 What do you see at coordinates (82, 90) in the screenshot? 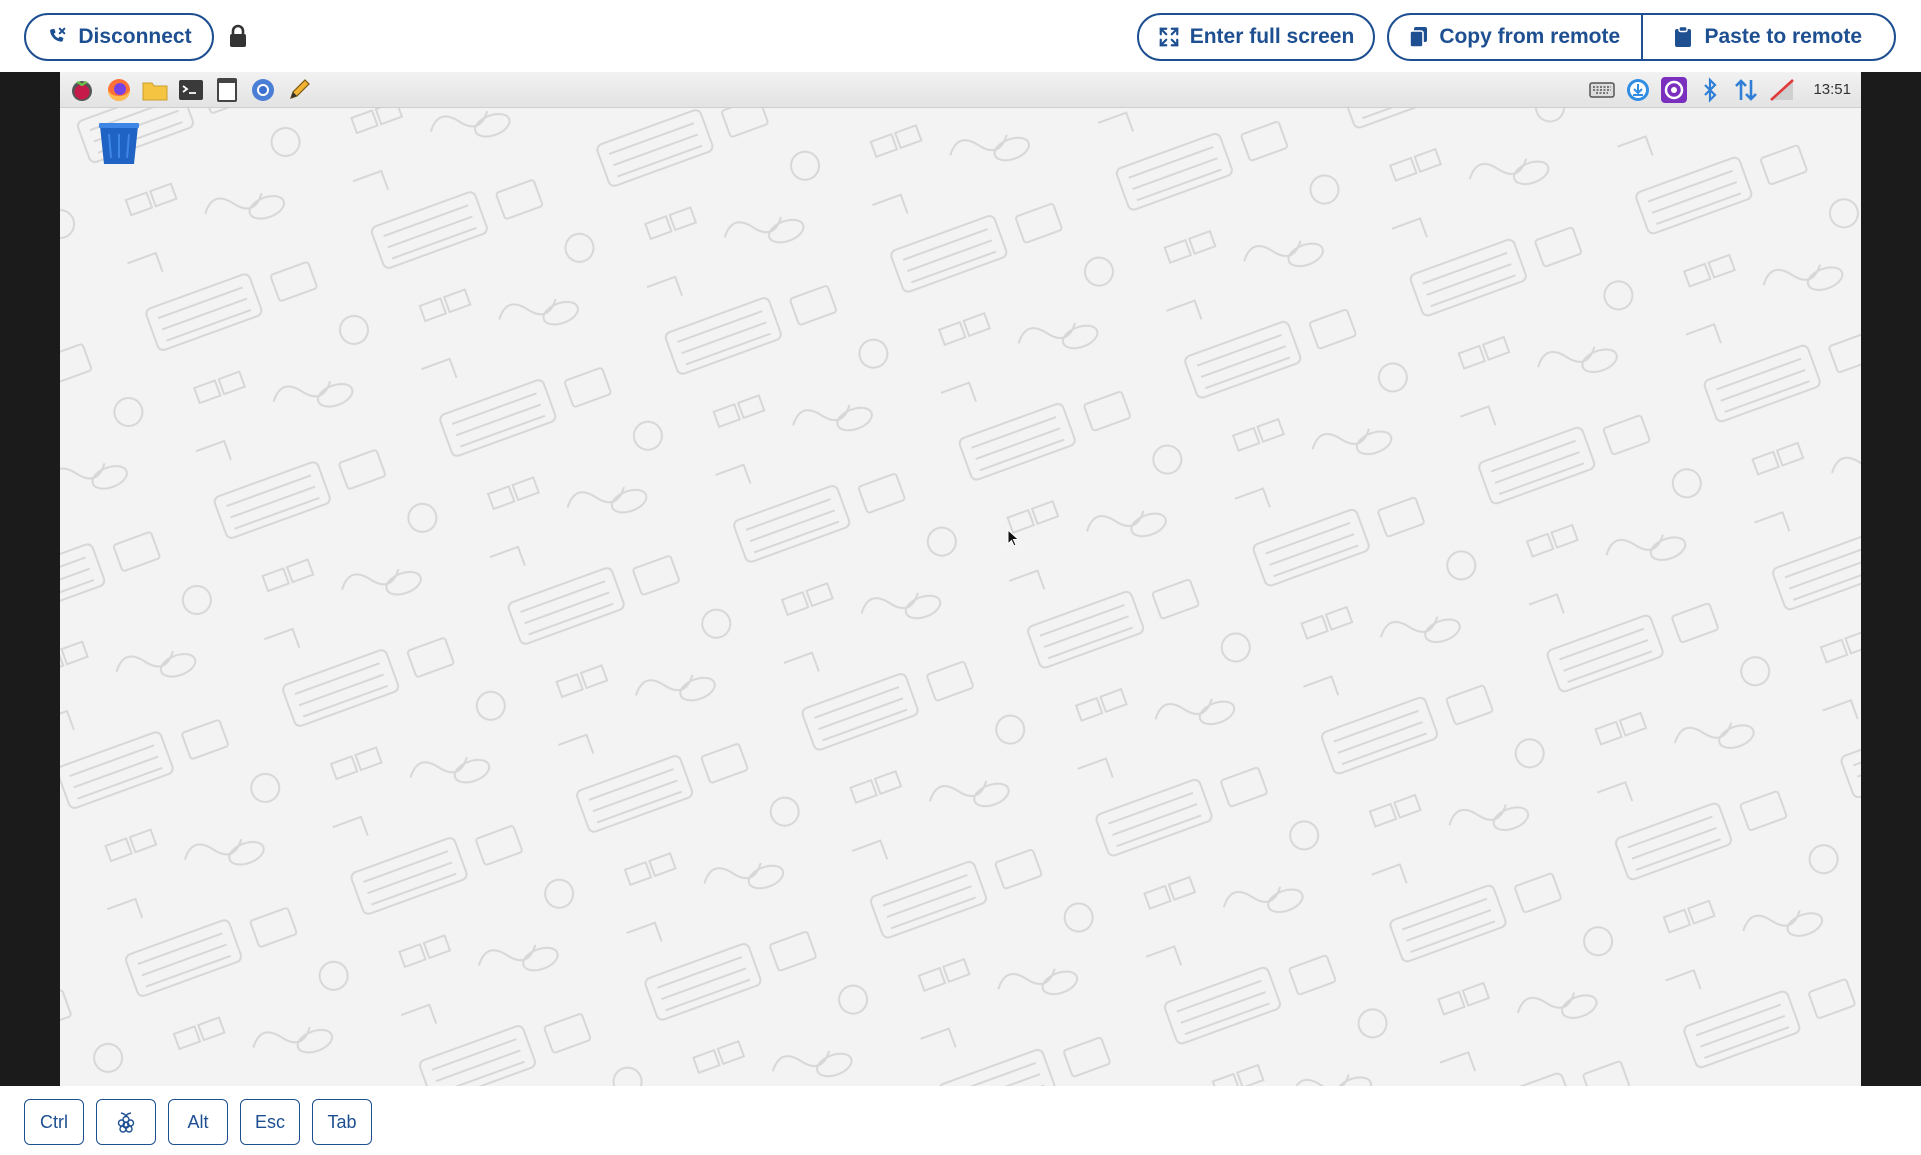
I see `raspberry-menu-icon` at bounding box center [82, 90].